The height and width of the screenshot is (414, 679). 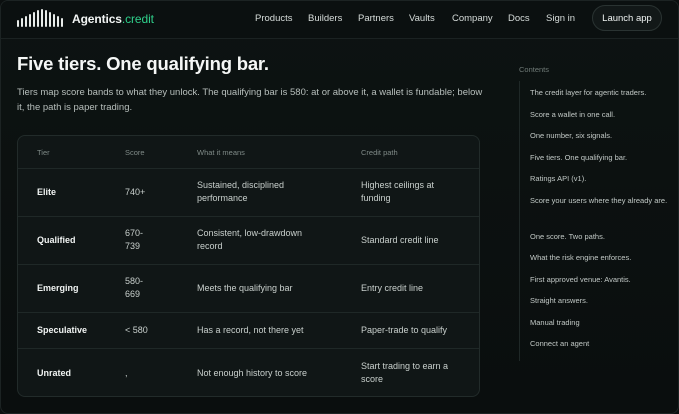 I want to click on toc-item: One score. Two paths., so click(x=600, y=237).